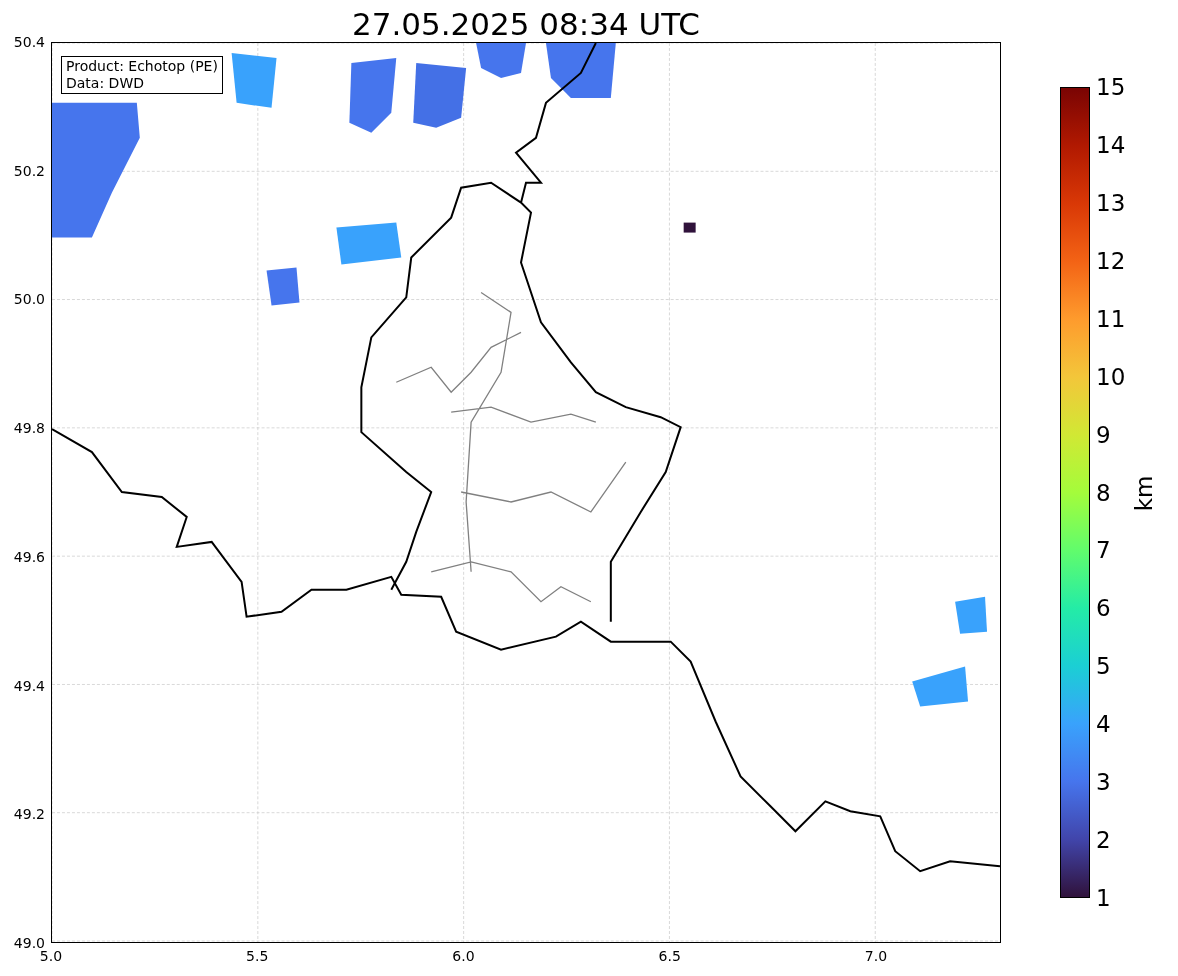 The image size is (1178, 976). What do you see at coordinates (29, 428) in the screenshot?
I see `y-tick-label: 49.8` at bounding box center [29, 428].